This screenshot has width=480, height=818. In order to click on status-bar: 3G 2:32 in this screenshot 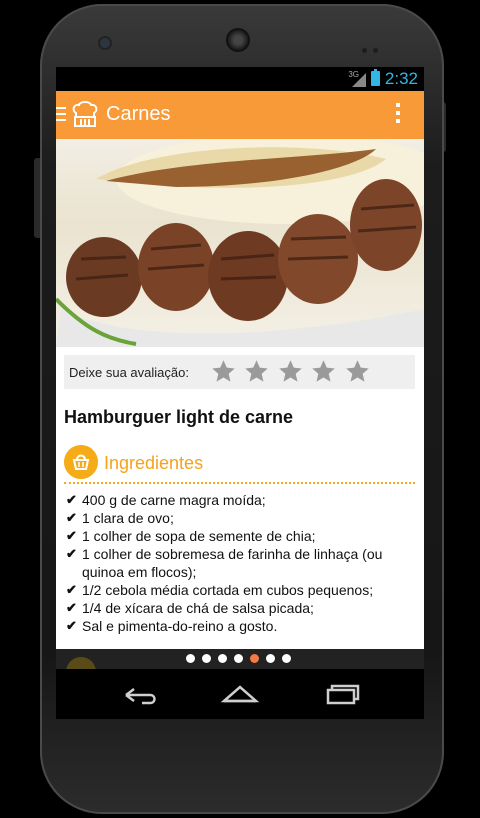, I will do `click(240, 79)`.